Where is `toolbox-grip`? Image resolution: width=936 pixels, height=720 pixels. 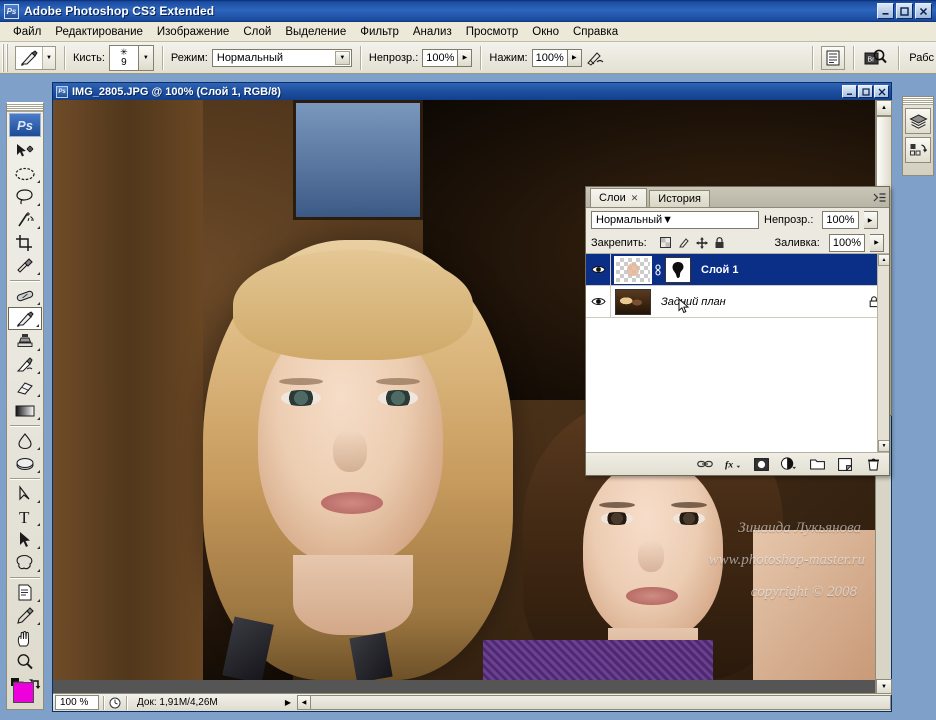 toolbox-grip is located at coordinates (25, 107).